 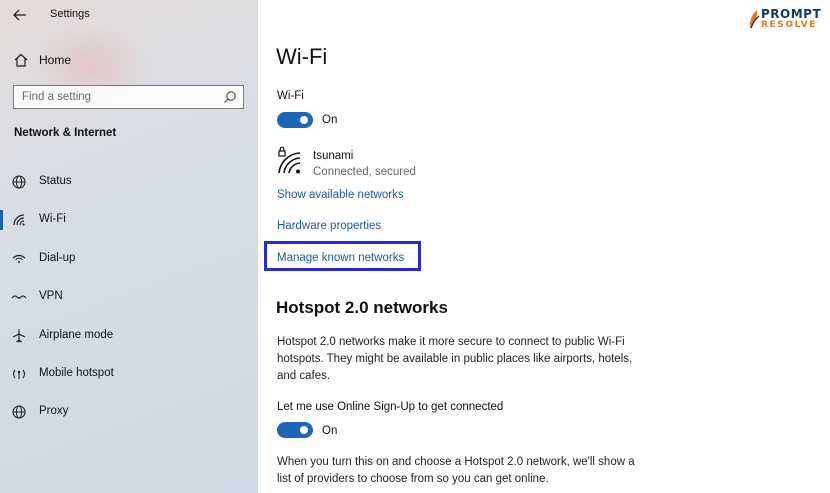 What do you see at coordinates (76, 373) in the screenshot?
I see `sidebar-item-label: Mobile hotspot` at bounding box center [76, 373].